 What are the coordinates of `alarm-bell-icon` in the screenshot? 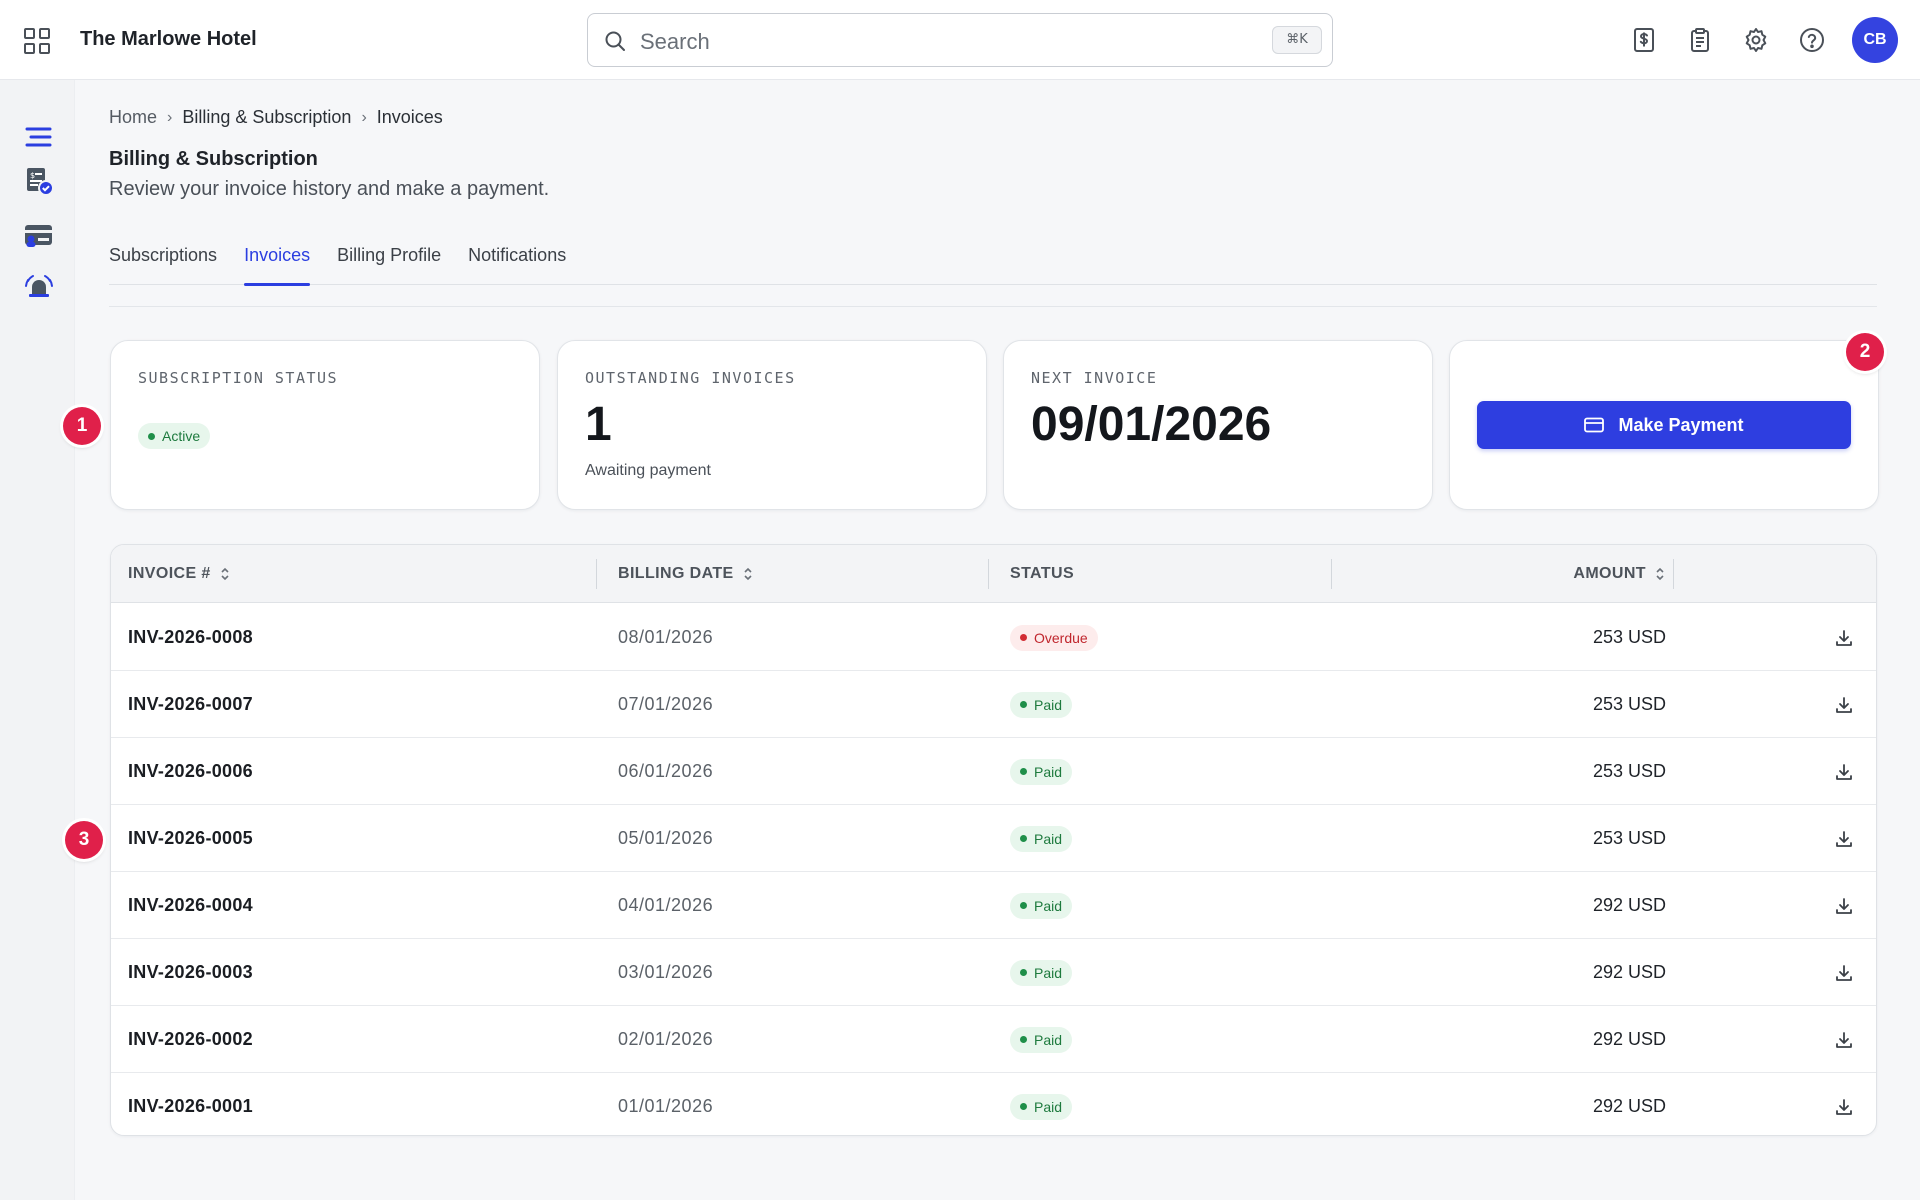 It's located at (39, 287).